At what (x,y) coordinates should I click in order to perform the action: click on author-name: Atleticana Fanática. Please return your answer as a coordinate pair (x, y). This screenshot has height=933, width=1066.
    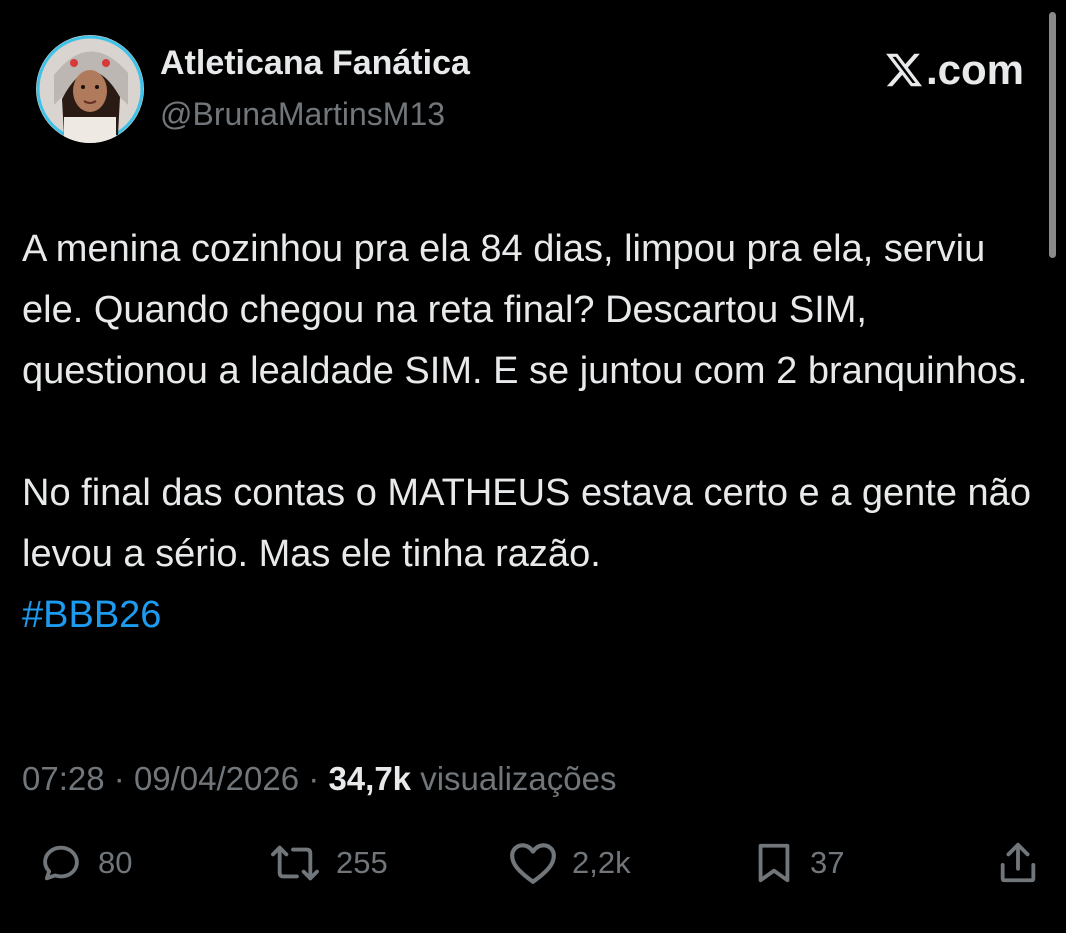
    Looking at the image, I should click on (315, 63).